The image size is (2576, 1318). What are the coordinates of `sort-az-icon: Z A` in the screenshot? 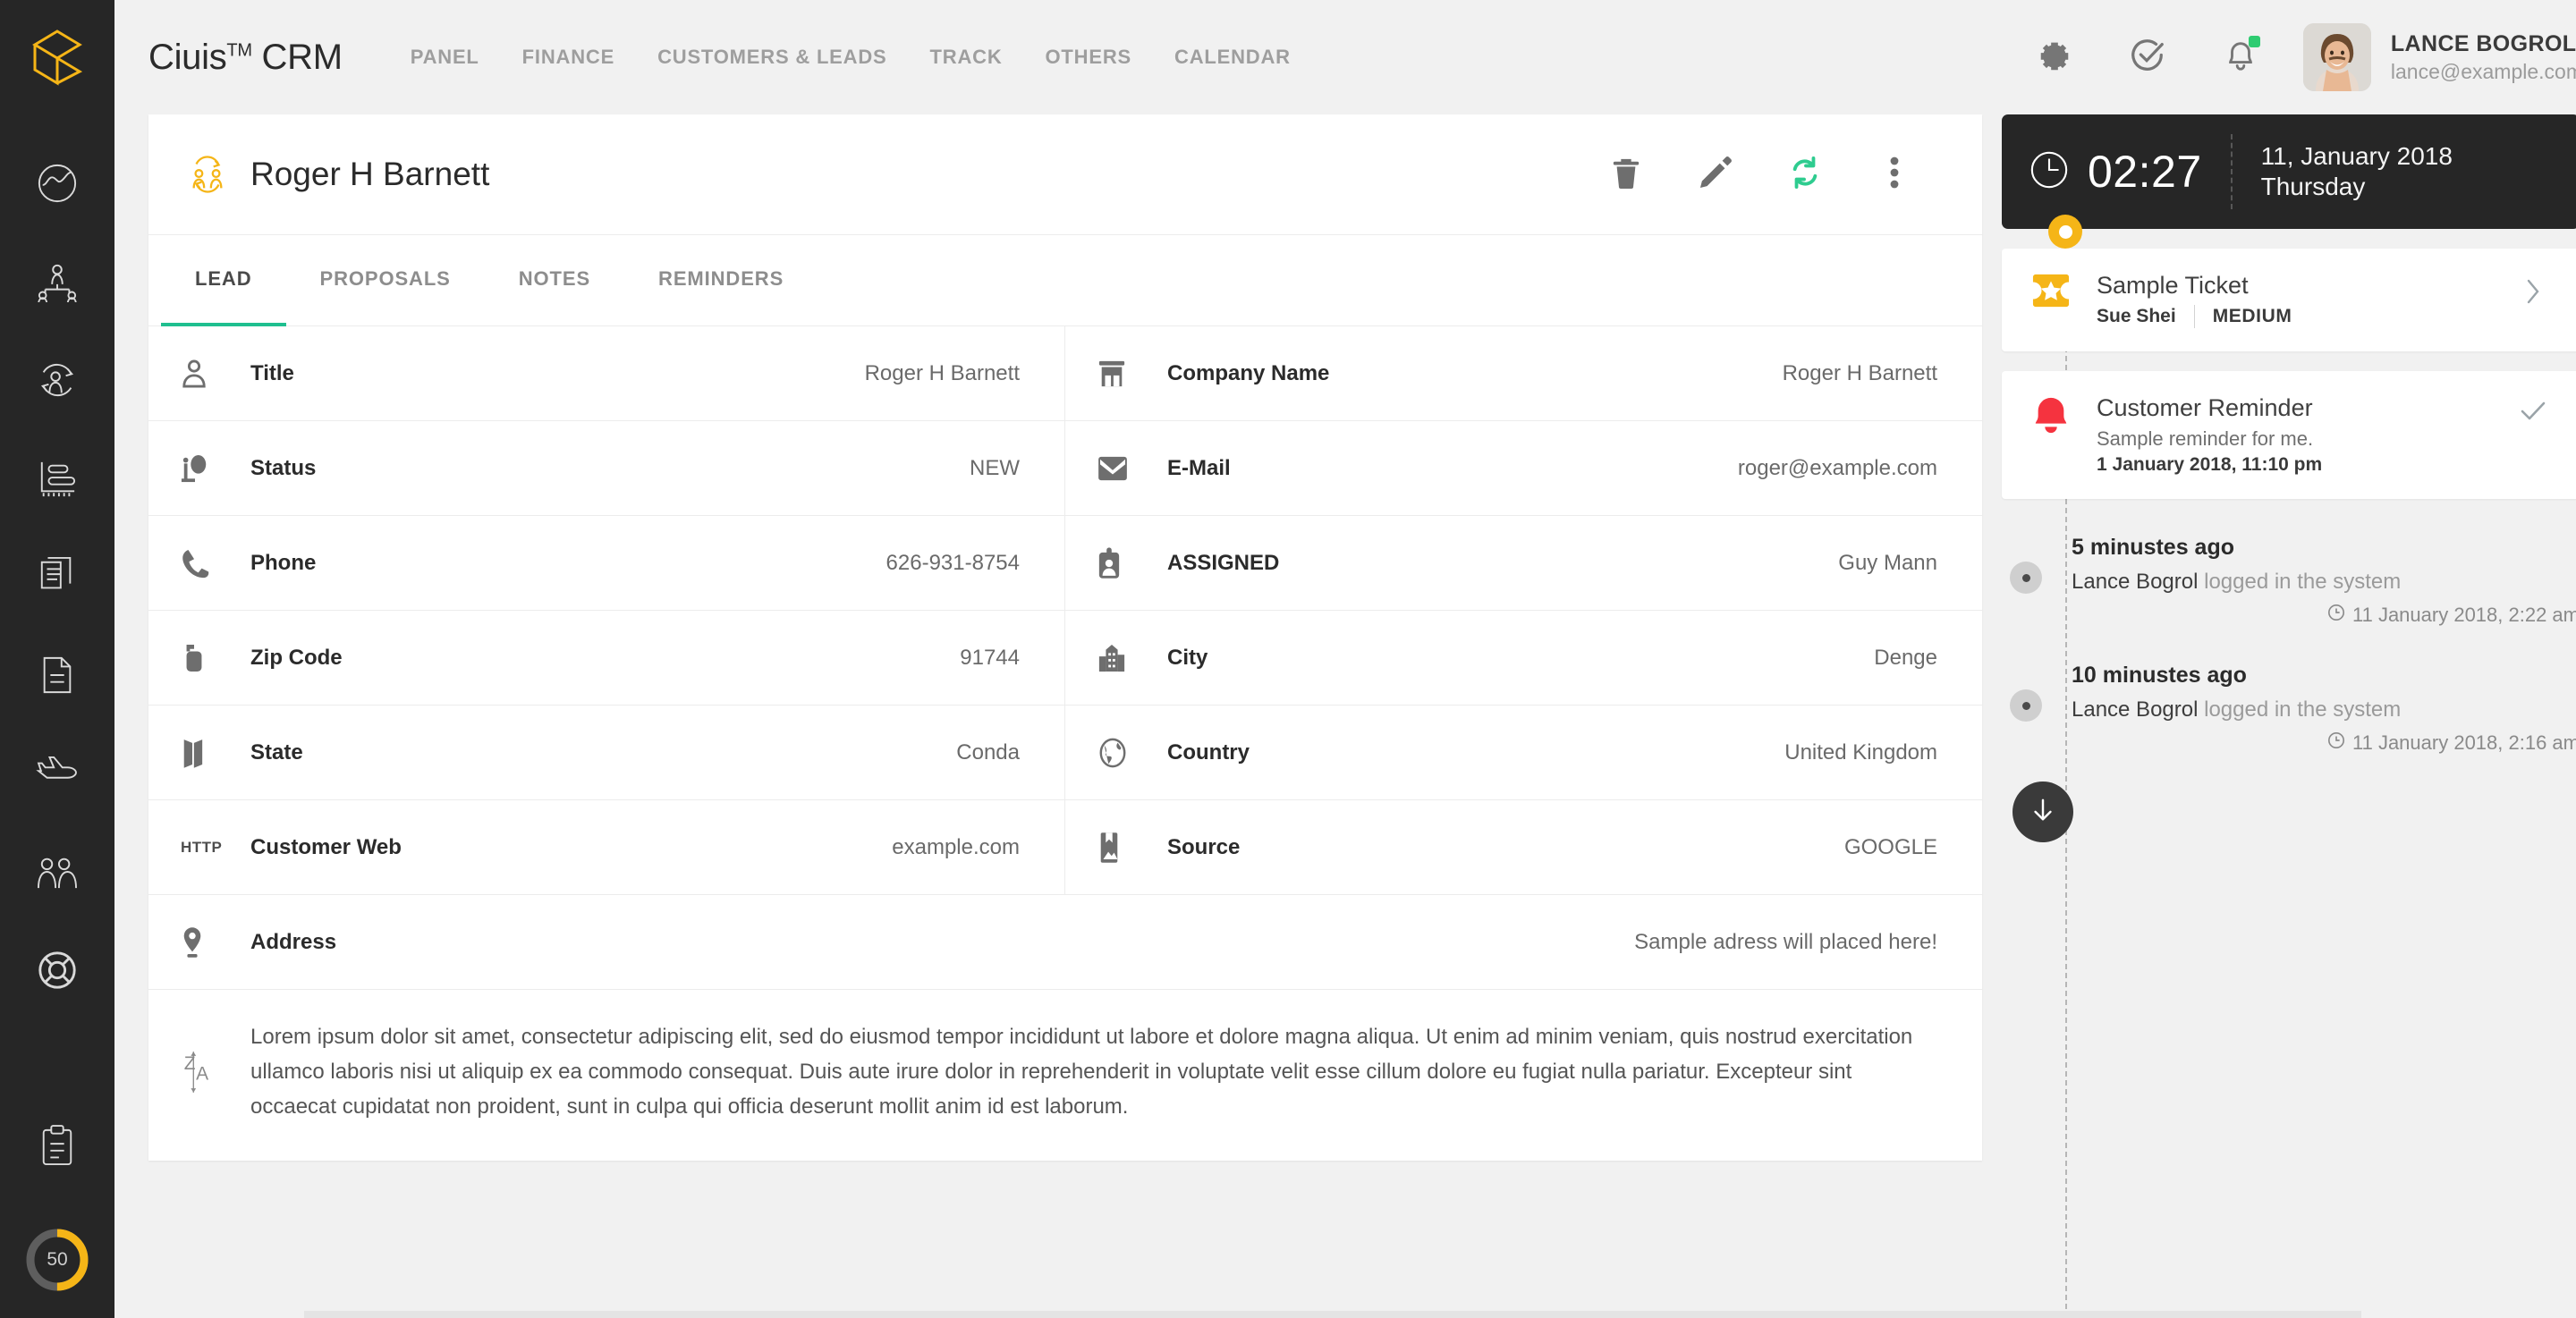 It's located at (215, 1072).